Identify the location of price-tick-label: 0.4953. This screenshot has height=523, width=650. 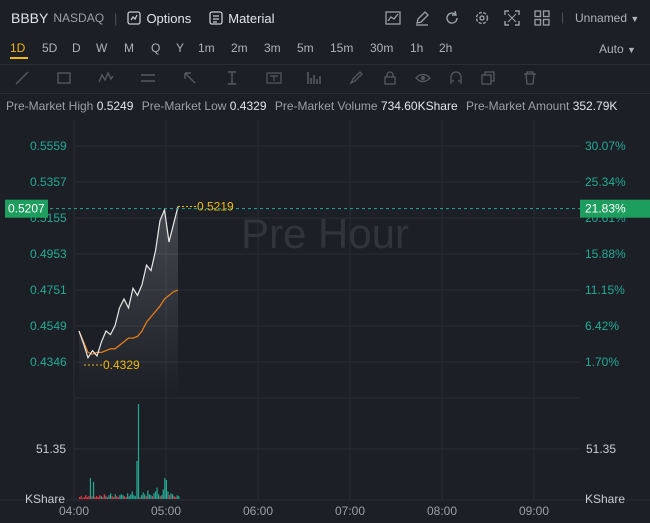
(48, 254).